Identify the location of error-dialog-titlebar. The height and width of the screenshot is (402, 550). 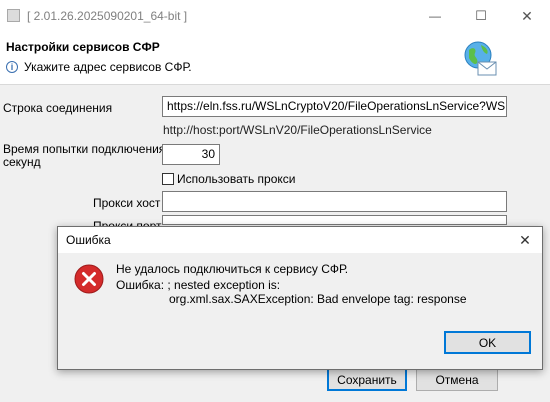
(300, 240).